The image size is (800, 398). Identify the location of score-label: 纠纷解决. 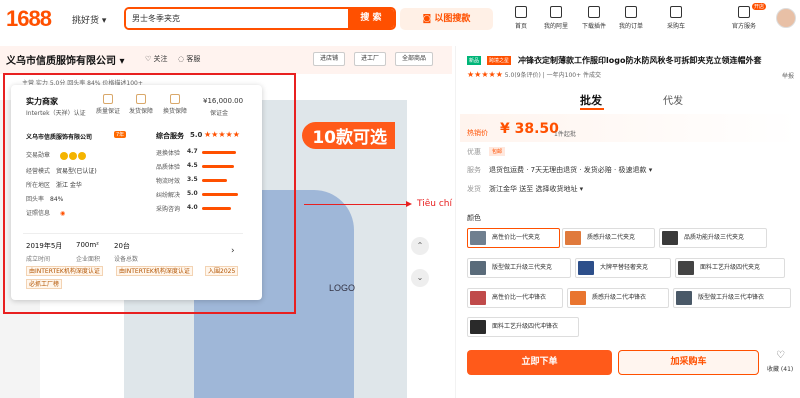
(168, 195).